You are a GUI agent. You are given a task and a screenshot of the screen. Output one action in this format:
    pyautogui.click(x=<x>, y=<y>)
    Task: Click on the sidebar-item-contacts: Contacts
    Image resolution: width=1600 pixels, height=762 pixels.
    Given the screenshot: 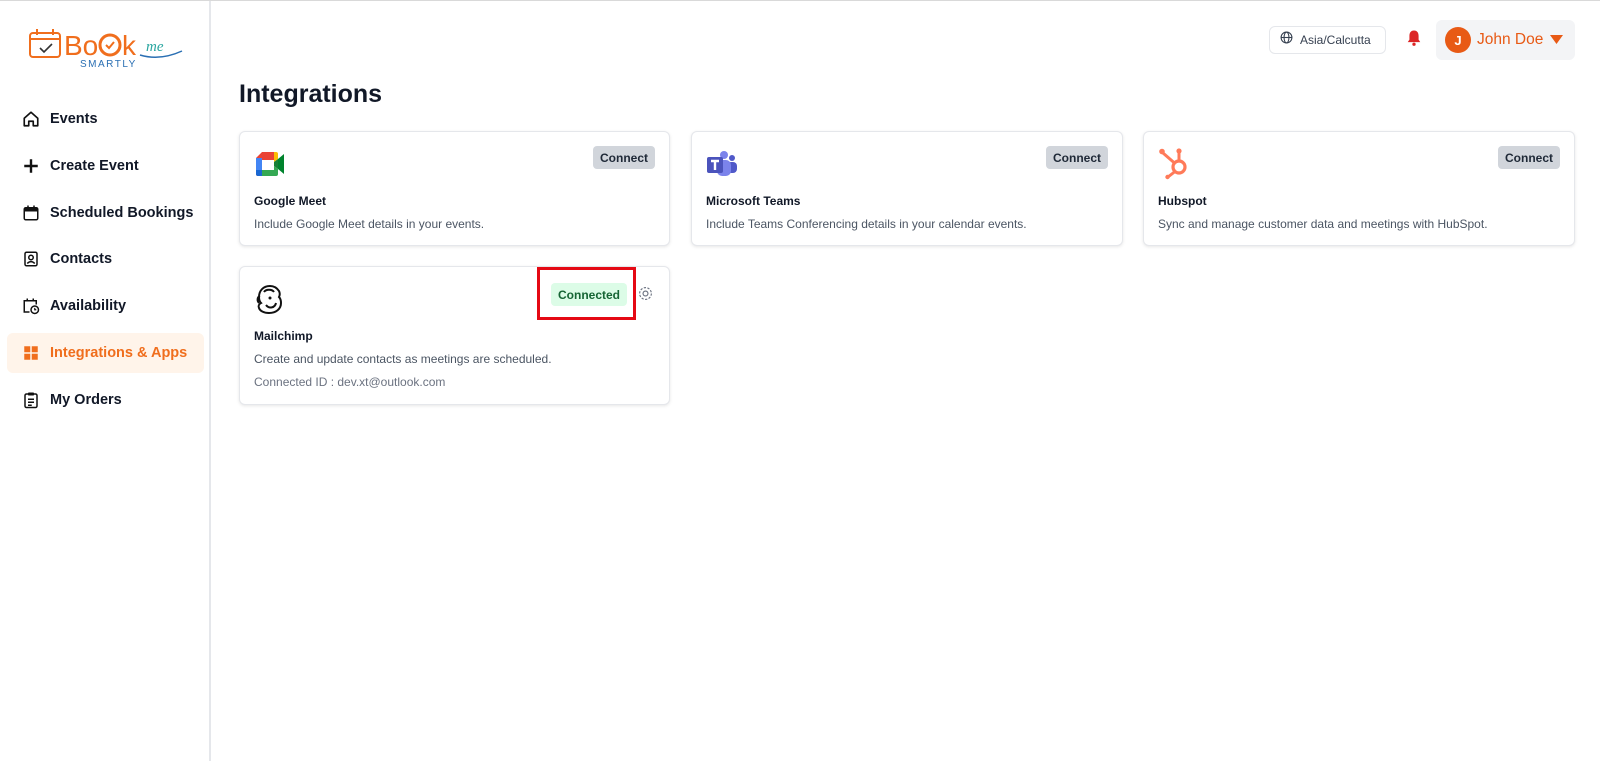 What is the action you would take?
    pyautogui.click(x=105, y=259)
    